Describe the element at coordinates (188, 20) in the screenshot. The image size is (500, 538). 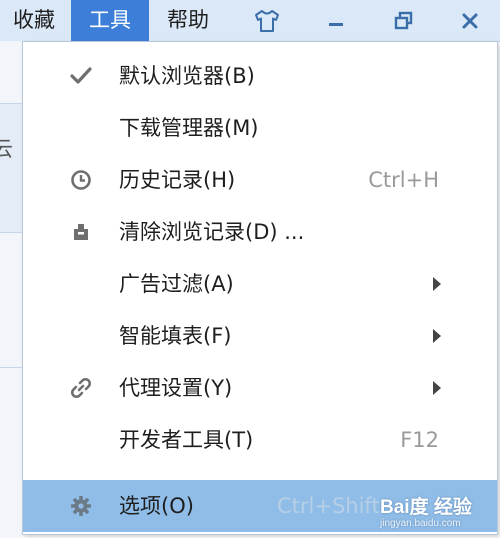
I see `menu-help: 帮助` at that location.